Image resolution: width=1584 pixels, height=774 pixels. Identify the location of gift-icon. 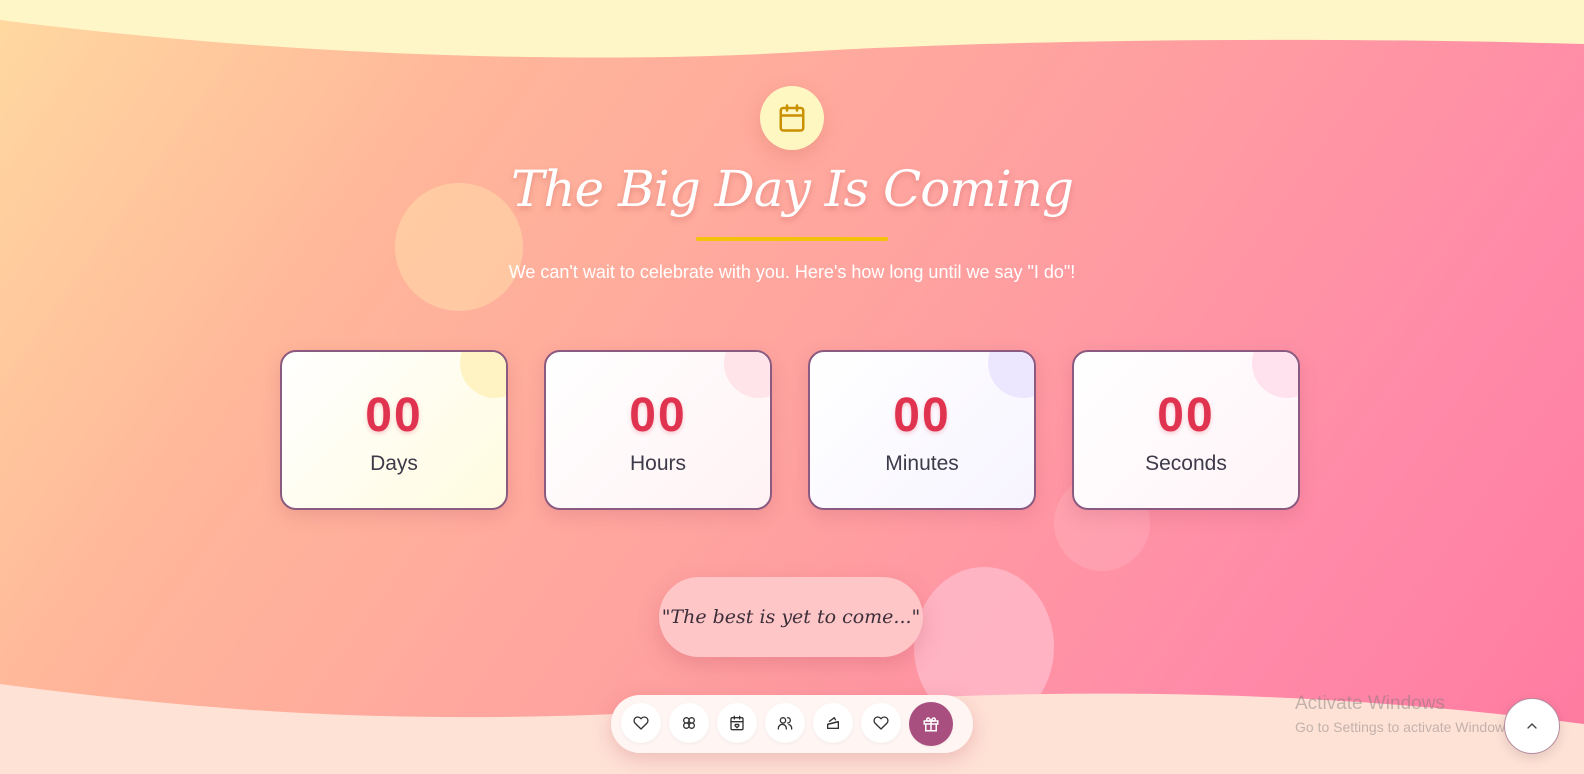
(931, 724).